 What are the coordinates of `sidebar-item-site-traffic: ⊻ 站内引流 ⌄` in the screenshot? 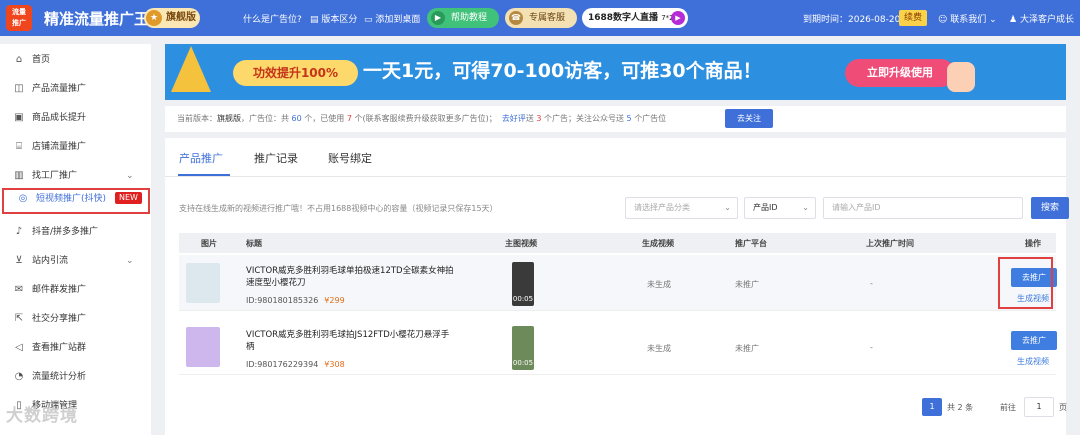 It's located at (75, 261).